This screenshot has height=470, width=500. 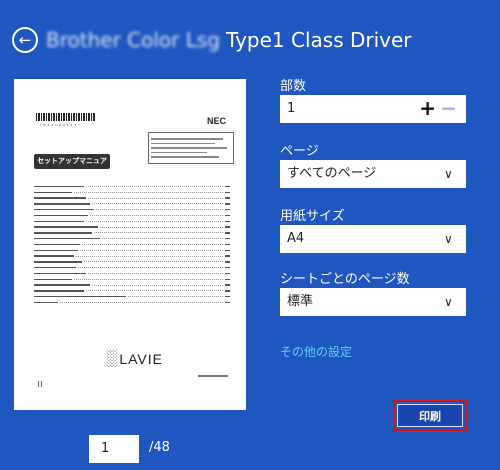 What do you see at coordinates (448, 108) in the screenshot?
I see `decrement-button: −` at bounding box center [448, 108].